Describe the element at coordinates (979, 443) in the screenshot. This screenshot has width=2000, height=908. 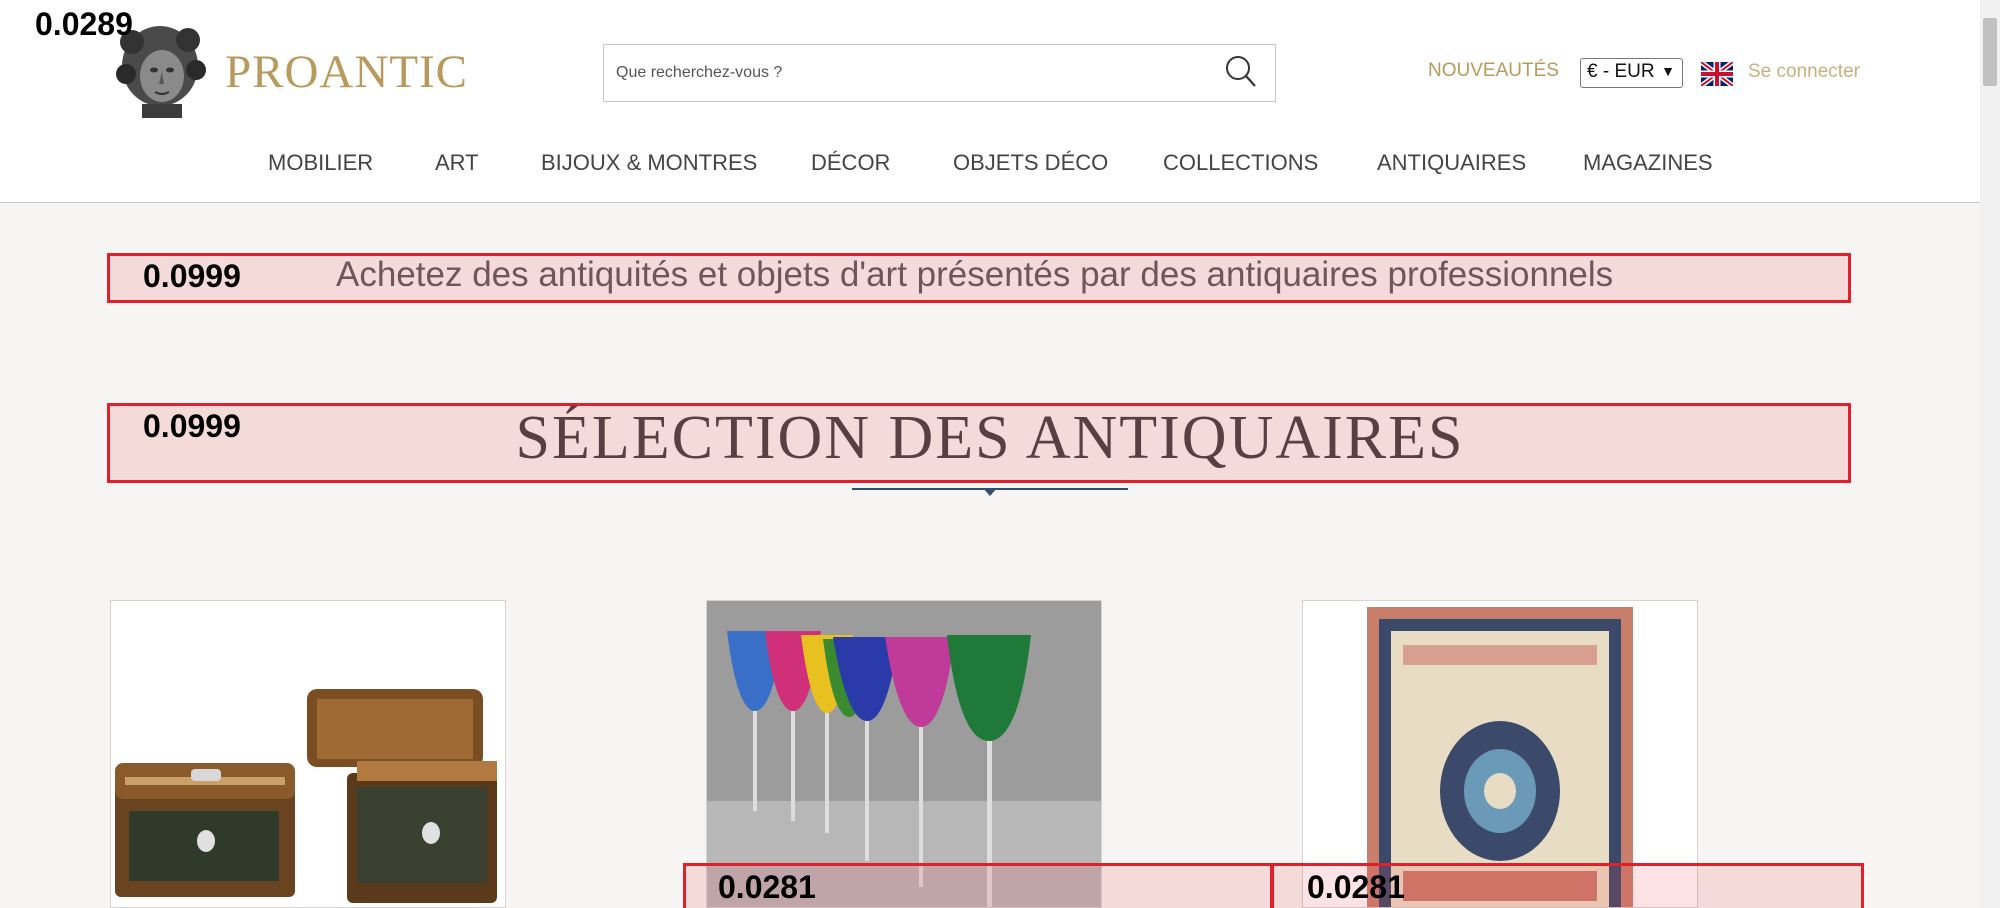
I see `overlay-box-title` at that location.